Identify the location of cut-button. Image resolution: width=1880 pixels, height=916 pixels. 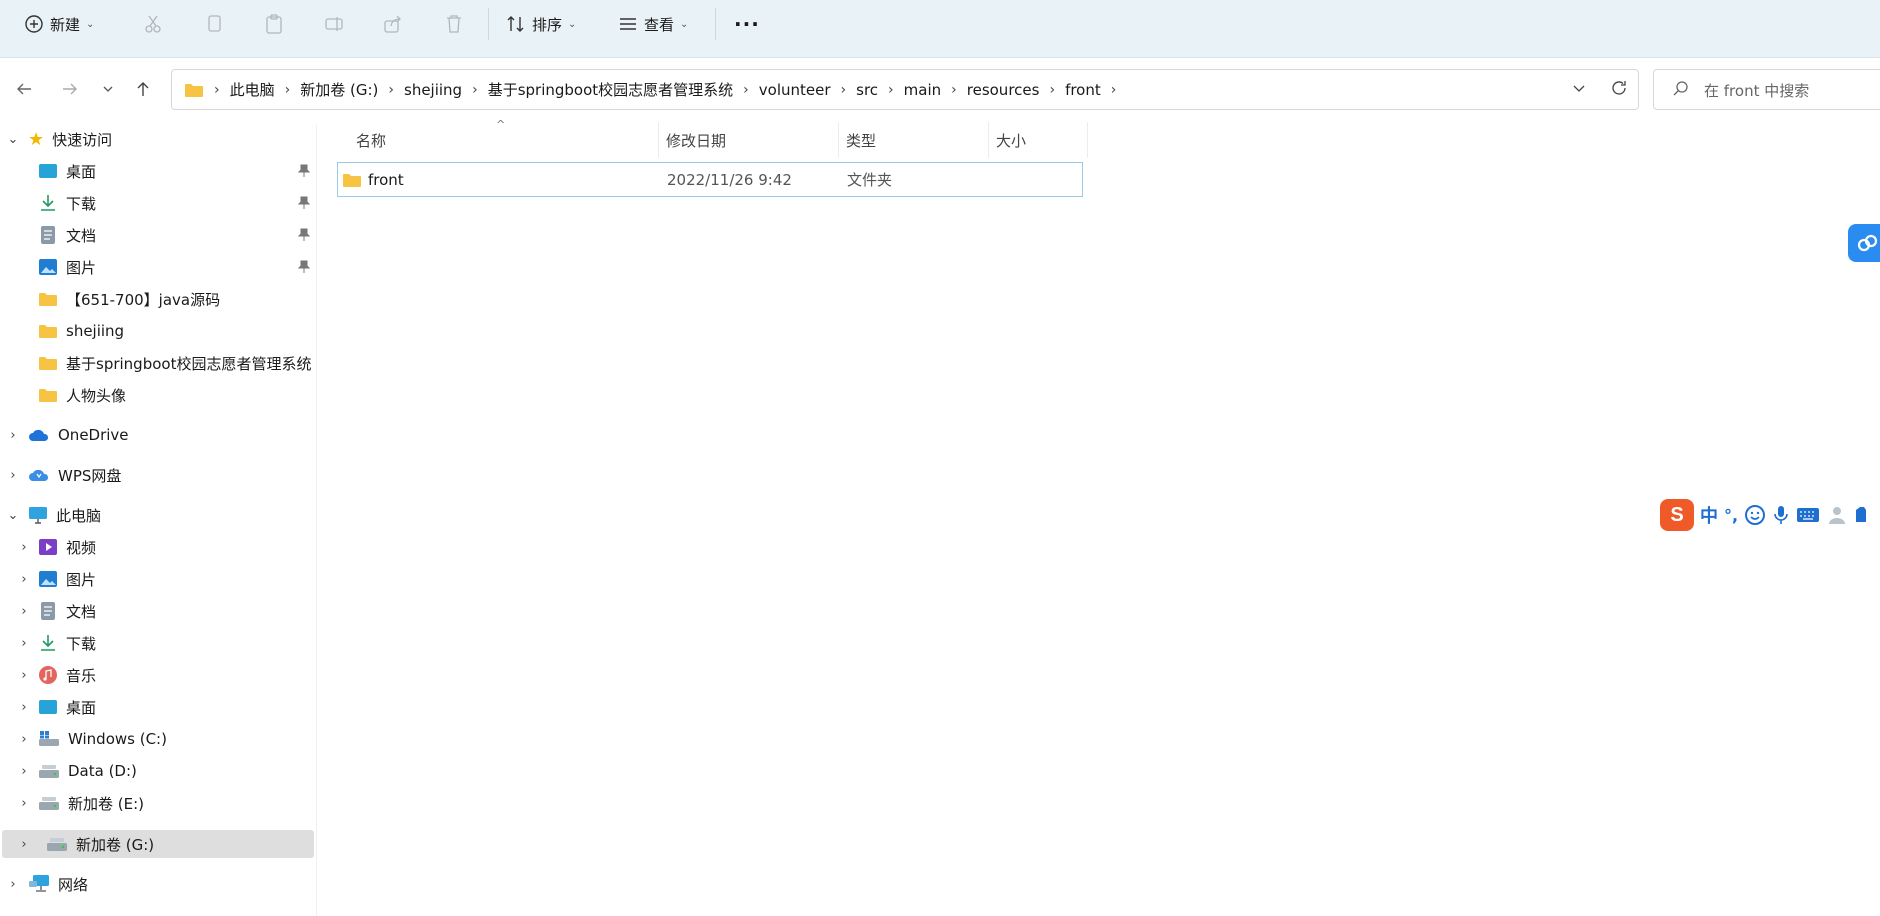
(153, 24).